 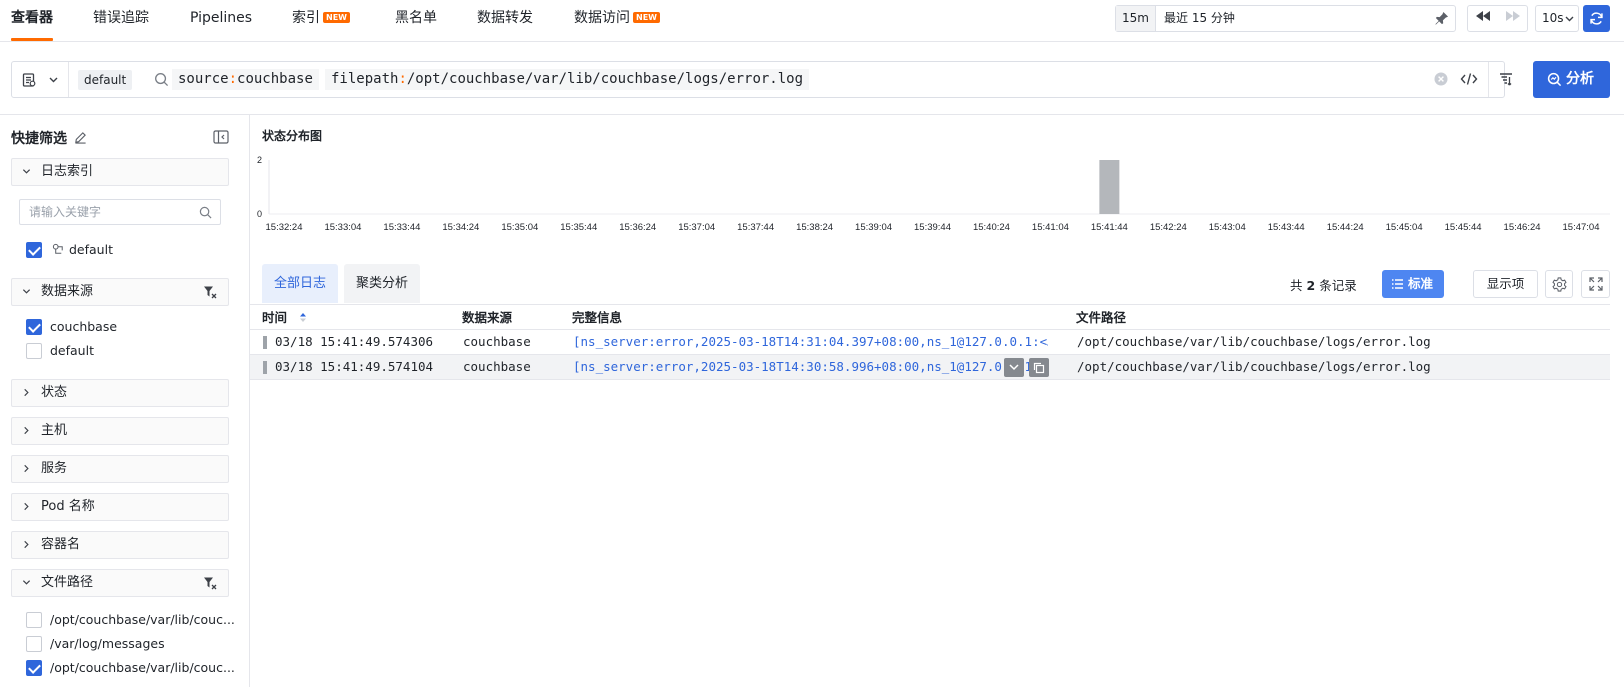 What do you see at coordinates (1101, 317) in the screenshot?
I see `column-header-filepath: 文件路径` at bounding box center [1101, 317].